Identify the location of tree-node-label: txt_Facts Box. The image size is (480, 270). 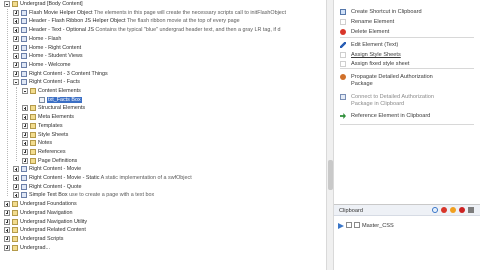
(64, 99).